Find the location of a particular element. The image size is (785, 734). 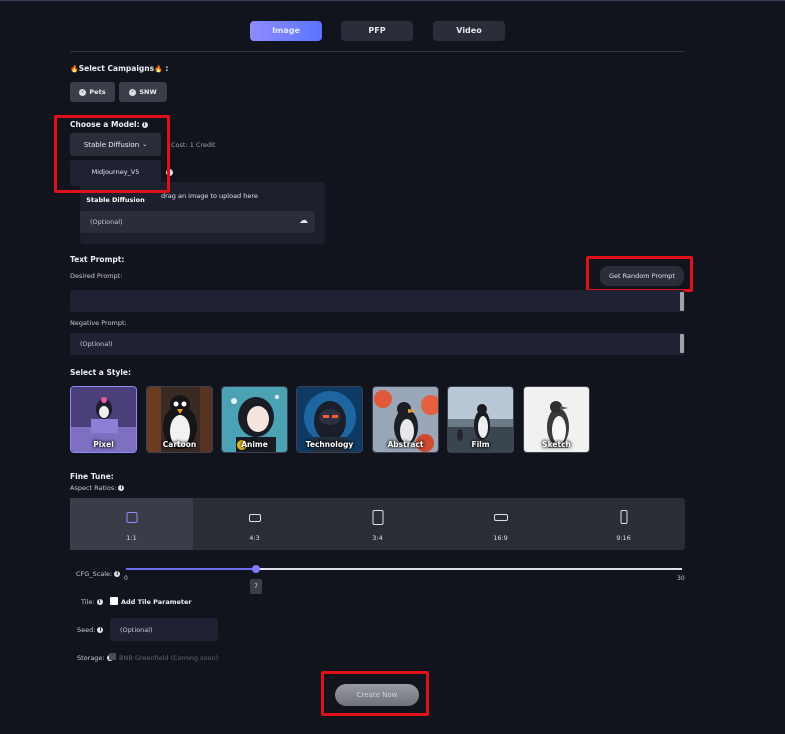

storage-option-label: BNB Greenfield (Coming soon) is located at coordinates (169, 658).